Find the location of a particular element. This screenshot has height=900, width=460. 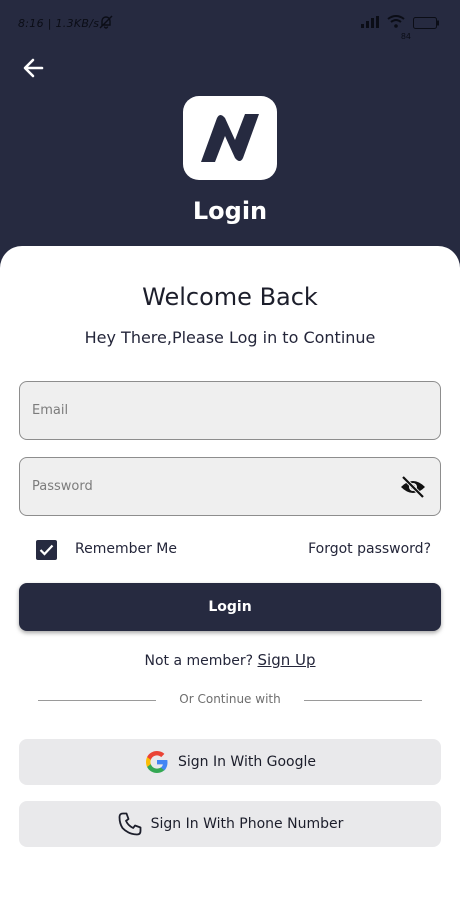

welcome-heading: Welcome Back is located at coordinates (230, 297).